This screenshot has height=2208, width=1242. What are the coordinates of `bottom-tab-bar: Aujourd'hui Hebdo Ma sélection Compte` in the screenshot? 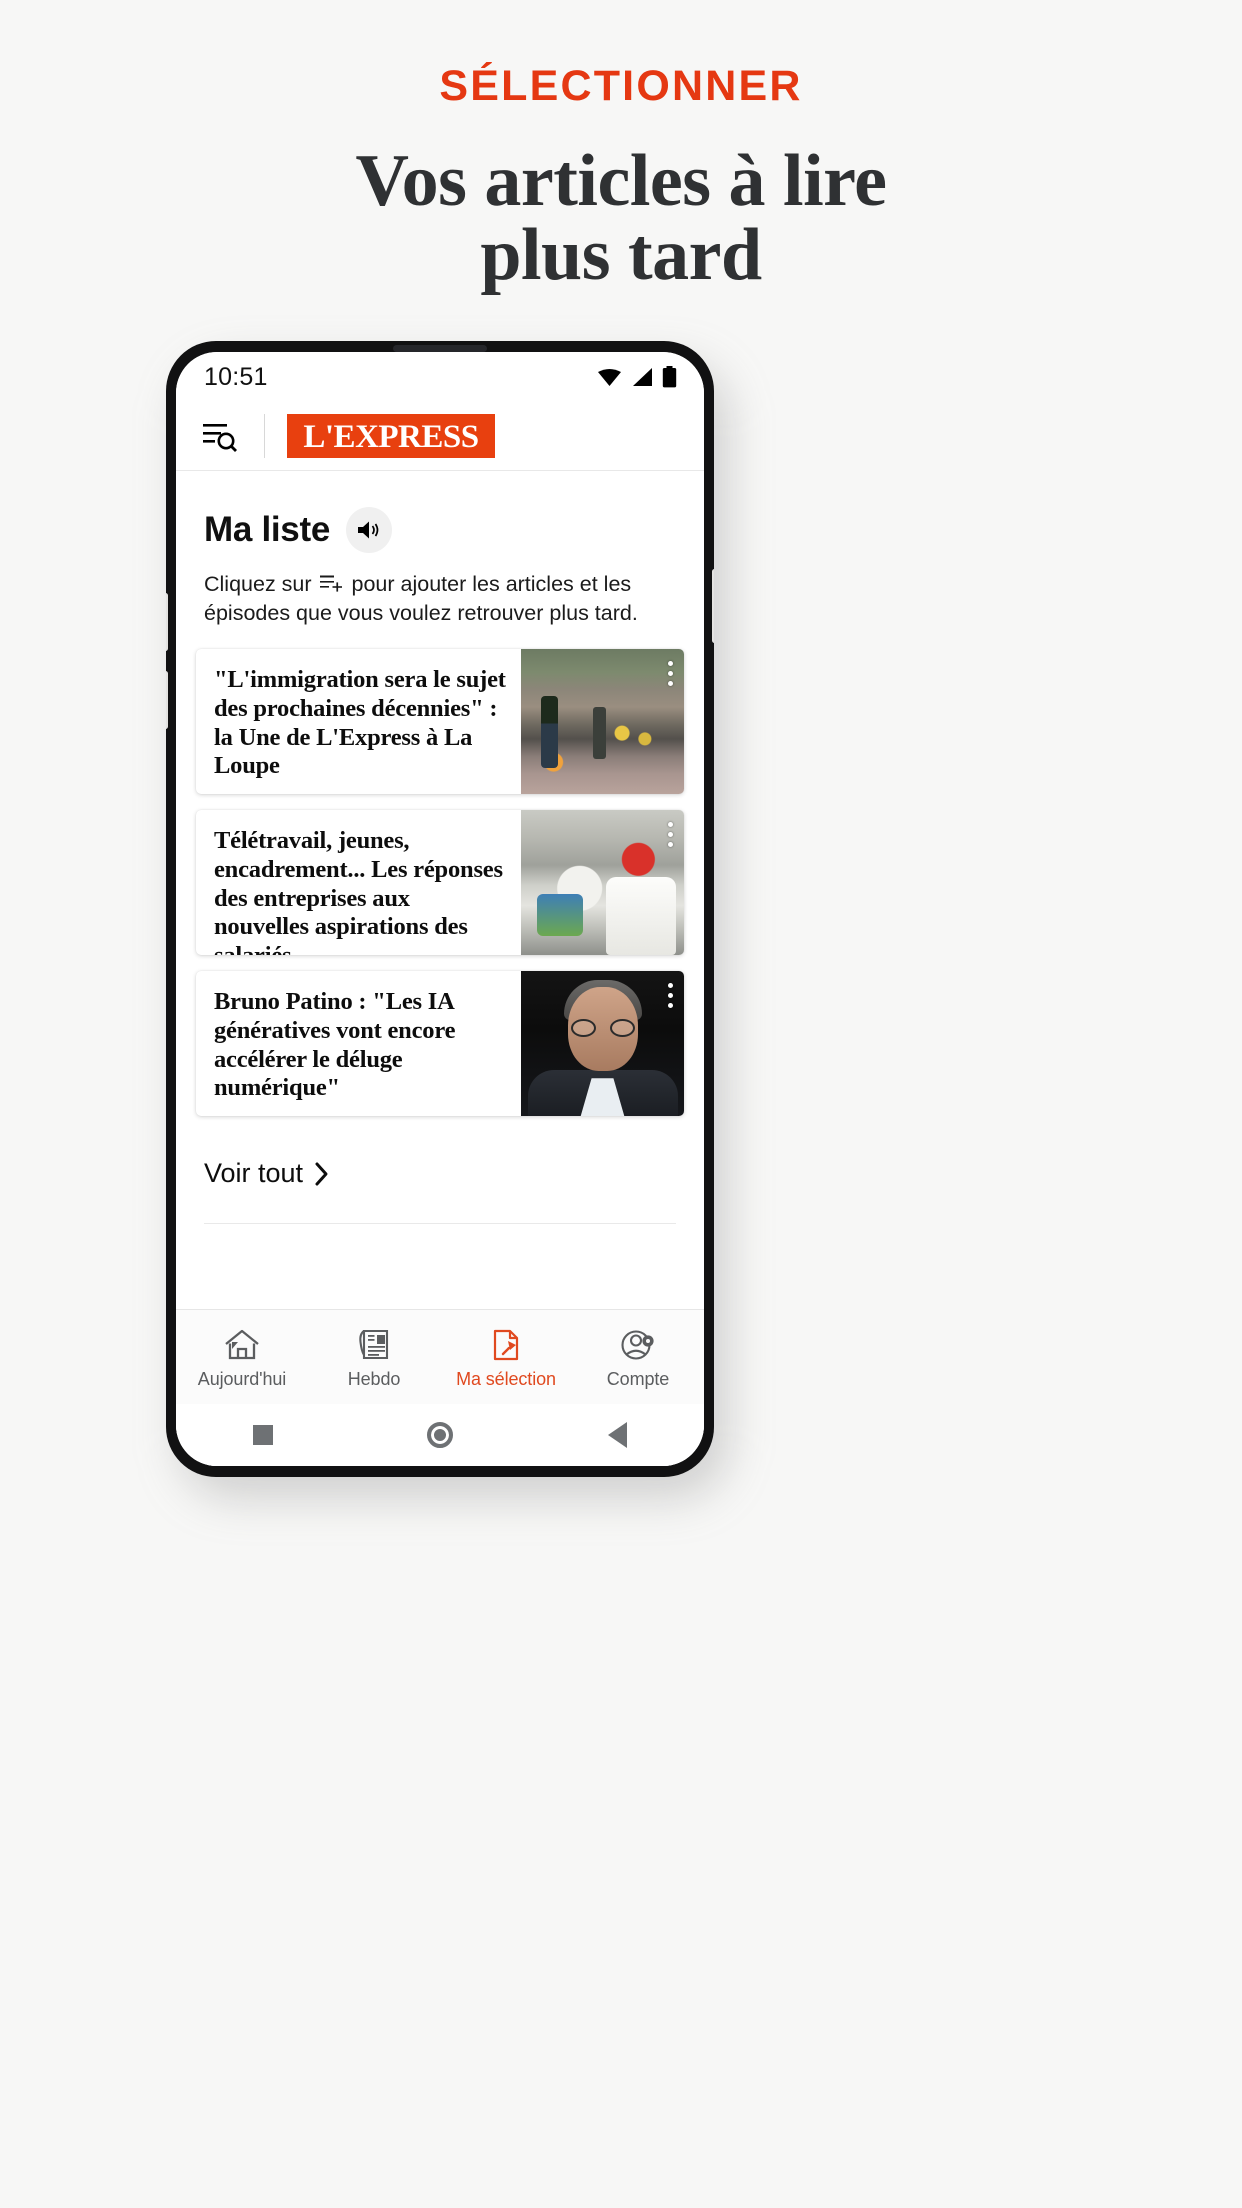 It's located at (440, 1356).